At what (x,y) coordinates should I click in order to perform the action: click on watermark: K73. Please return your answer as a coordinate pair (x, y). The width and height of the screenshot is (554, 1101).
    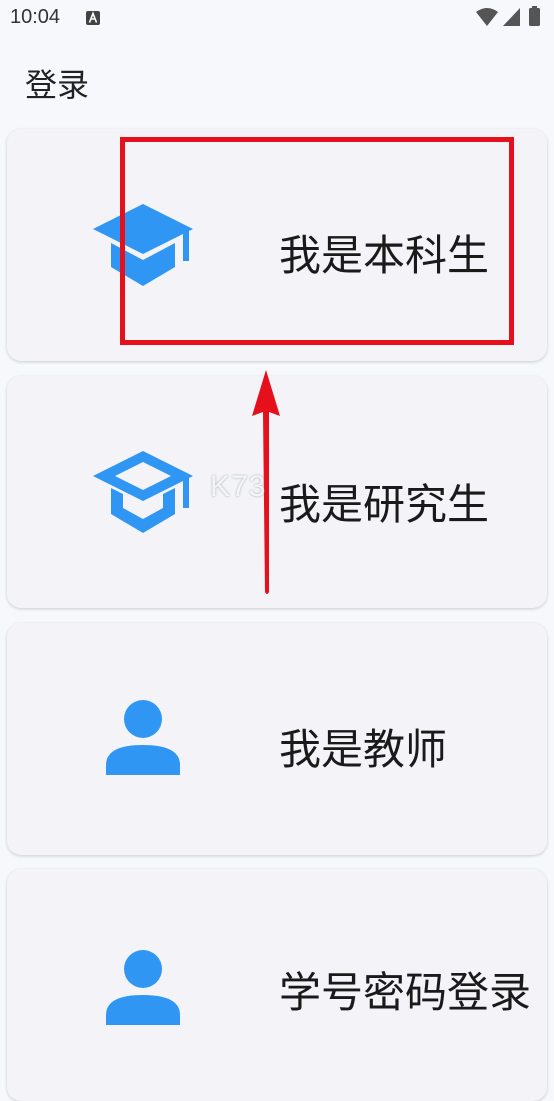
    Looking at the image, I should click on (238, 486).